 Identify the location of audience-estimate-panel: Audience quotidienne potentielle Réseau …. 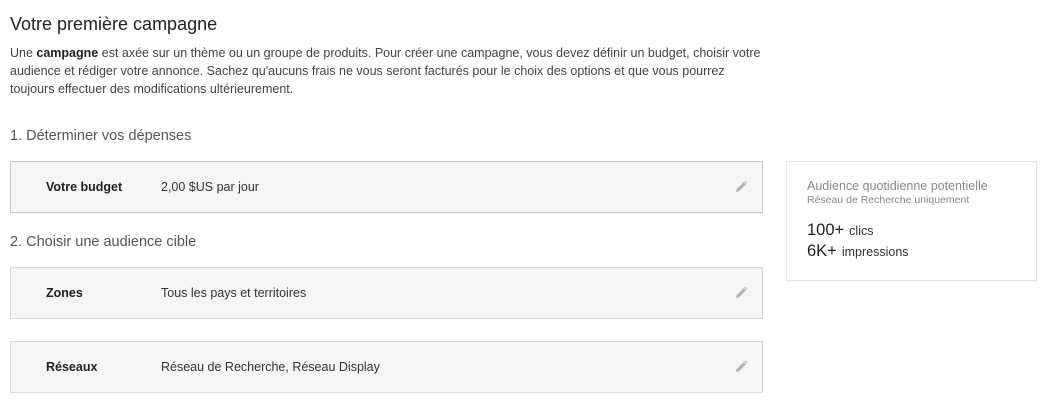
(911, 221).